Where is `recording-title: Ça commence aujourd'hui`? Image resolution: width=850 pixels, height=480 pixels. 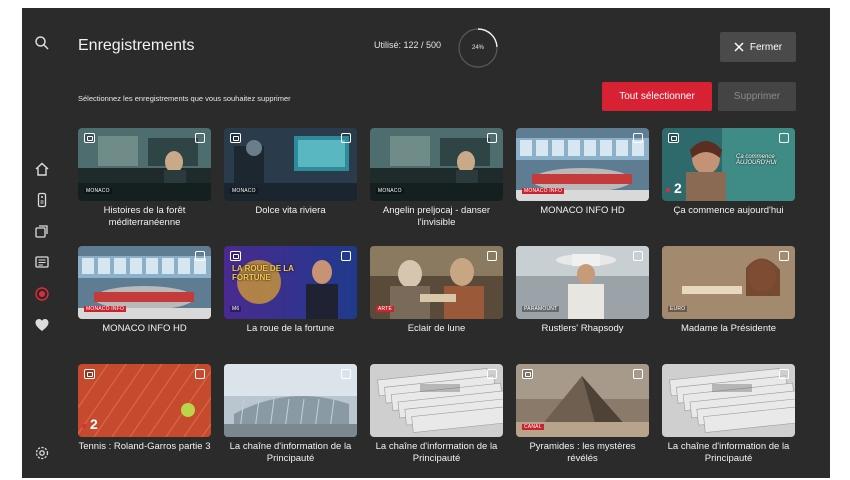
recording-title: Ça commence aujourd'hui is located at coordinates (728, 210).